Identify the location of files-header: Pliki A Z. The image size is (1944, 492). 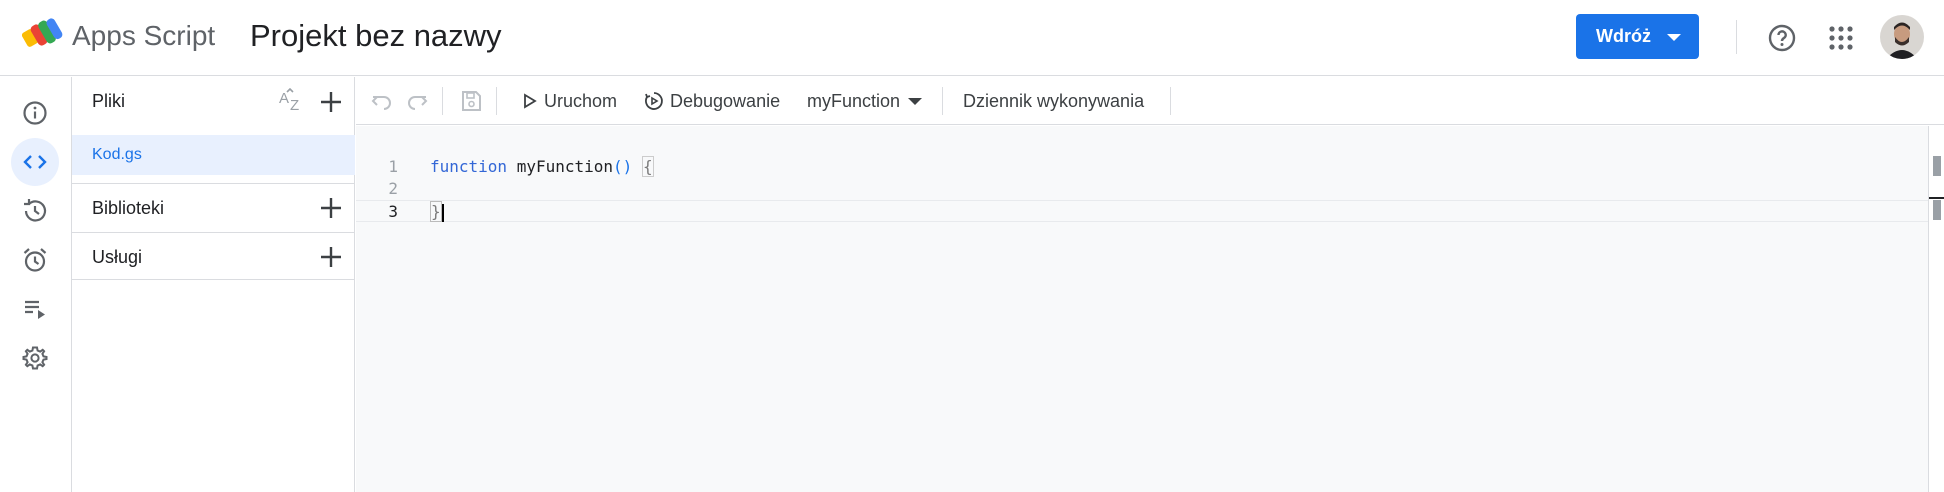
(213, 101).